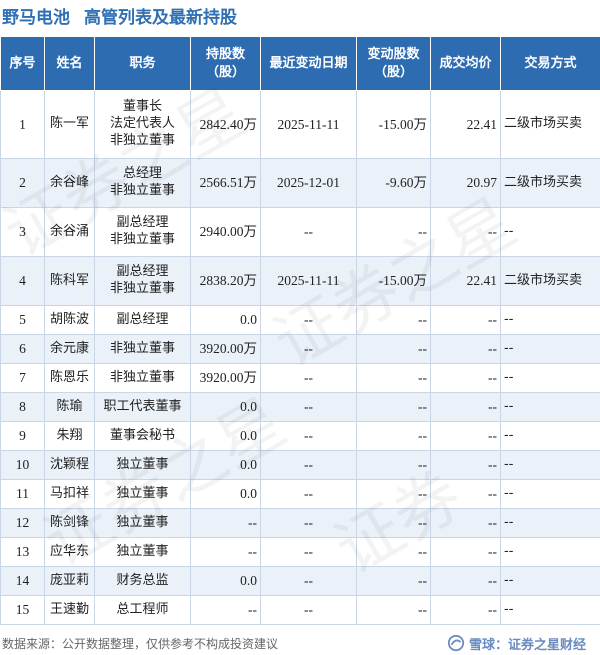 The height and width of the screenshot is (655, 600). I want to click on brand-mark: 雪球：证券之星财经, so click(523, 643).